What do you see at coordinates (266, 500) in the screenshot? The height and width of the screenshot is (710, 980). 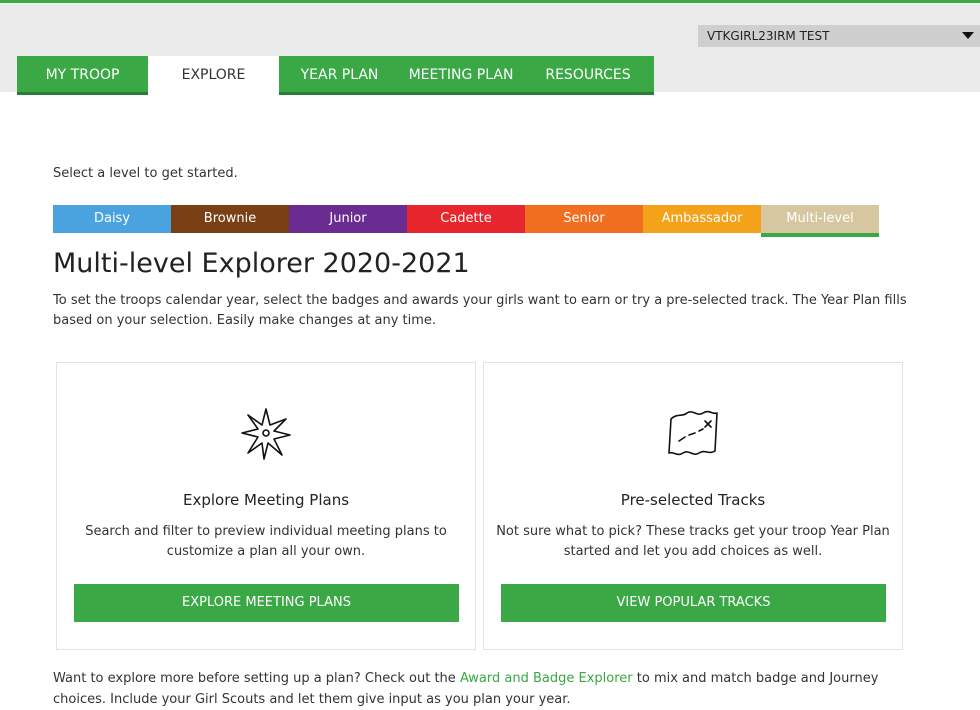 I see `card-title: Explore Meeting Plans` at bounding box center [266, 500].